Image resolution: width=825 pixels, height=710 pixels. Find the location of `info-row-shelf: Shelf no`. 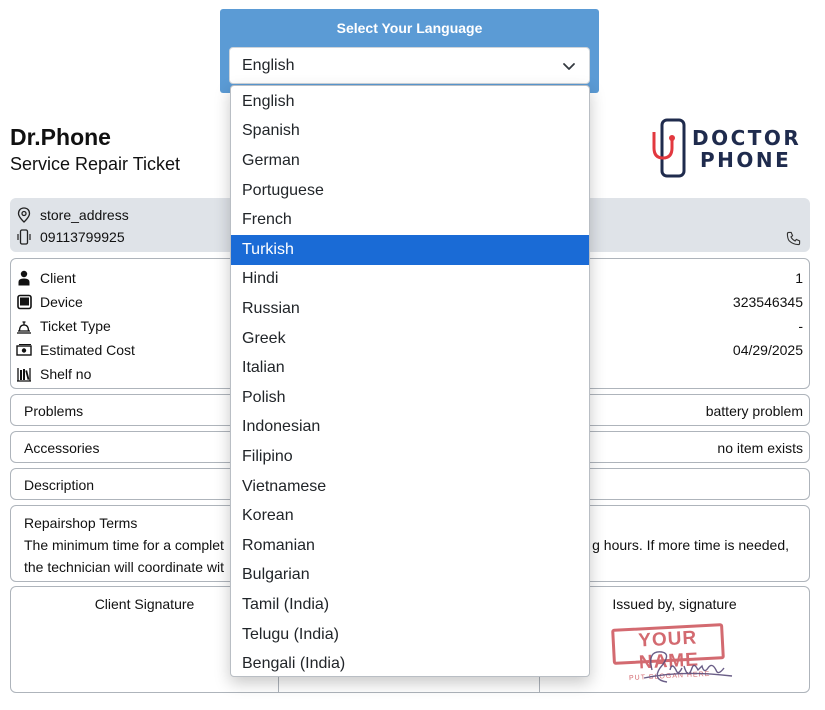

info-row-shelf: Shelf no is located at coordinates (53, 374).